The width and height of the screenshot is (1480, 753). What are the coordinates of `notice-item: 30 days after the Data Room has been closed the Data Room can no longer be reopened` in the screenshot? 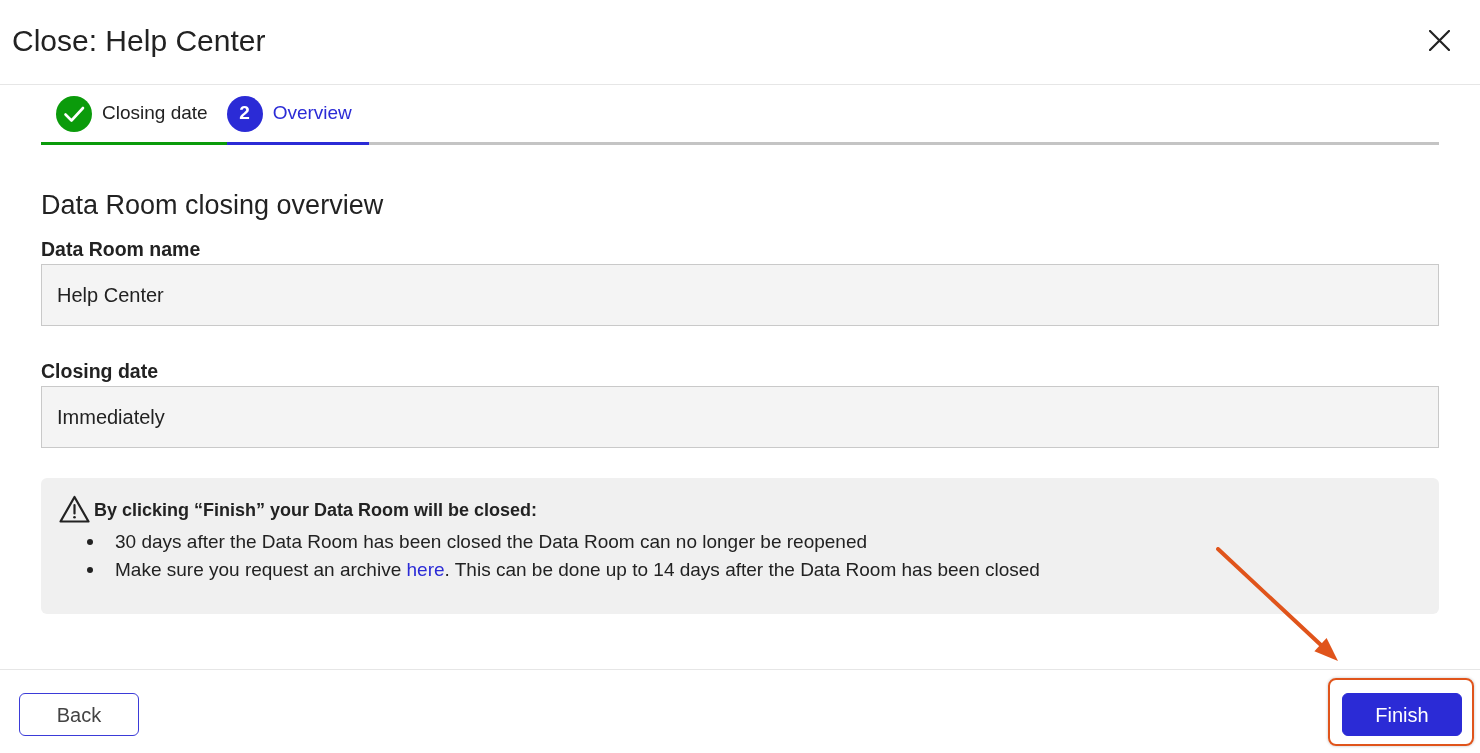 It's located at (491, 542).